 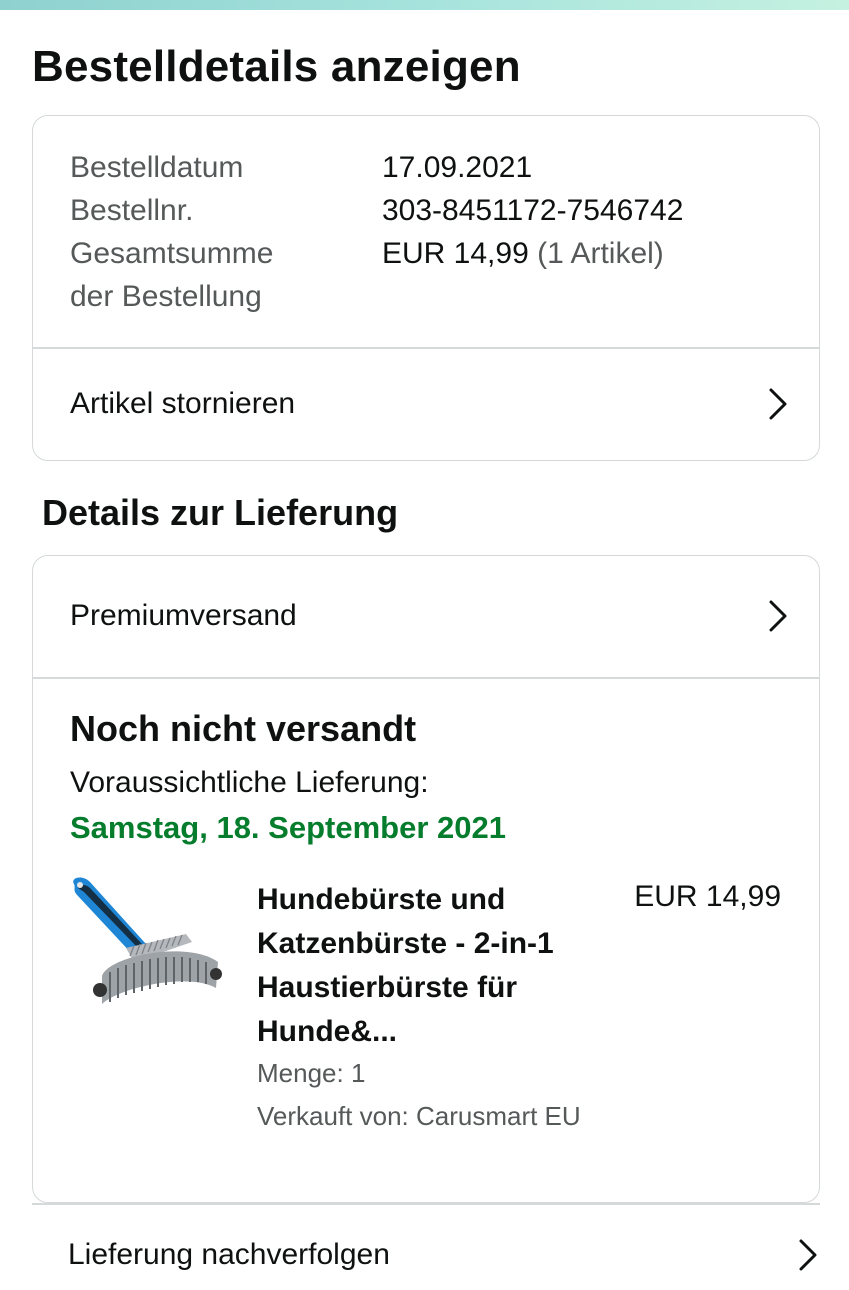 I want to click on expected-delivery-label: Voraussichtliche Lieferung:, so click(x=249, y=782).